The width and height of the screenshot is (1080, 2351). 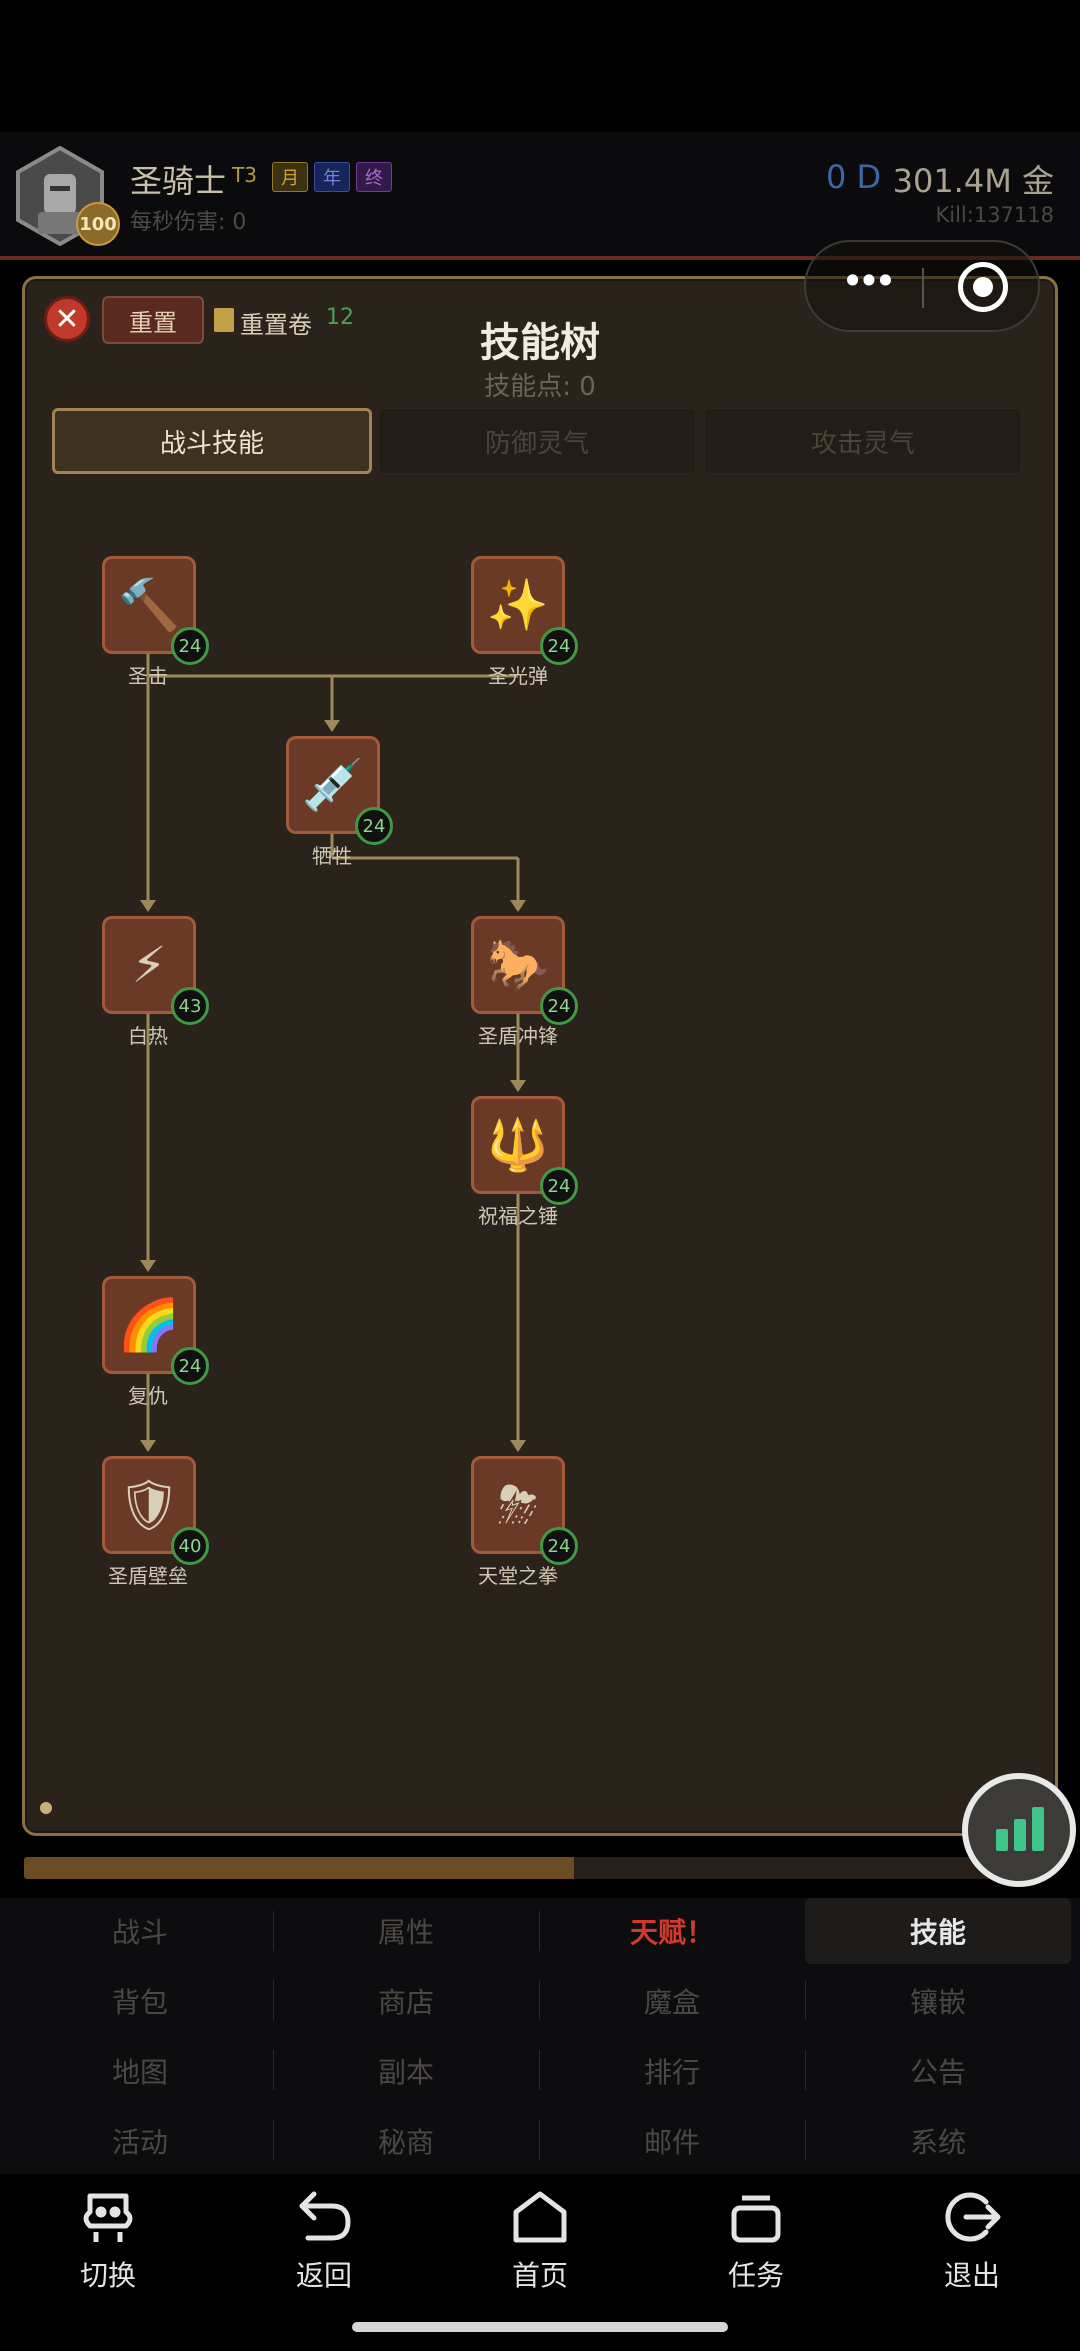 What do you see at coordinates (672, 2071) in the screenshot?
I see `menu-item-ranking: 排行` at bounding box center [672, 2071].